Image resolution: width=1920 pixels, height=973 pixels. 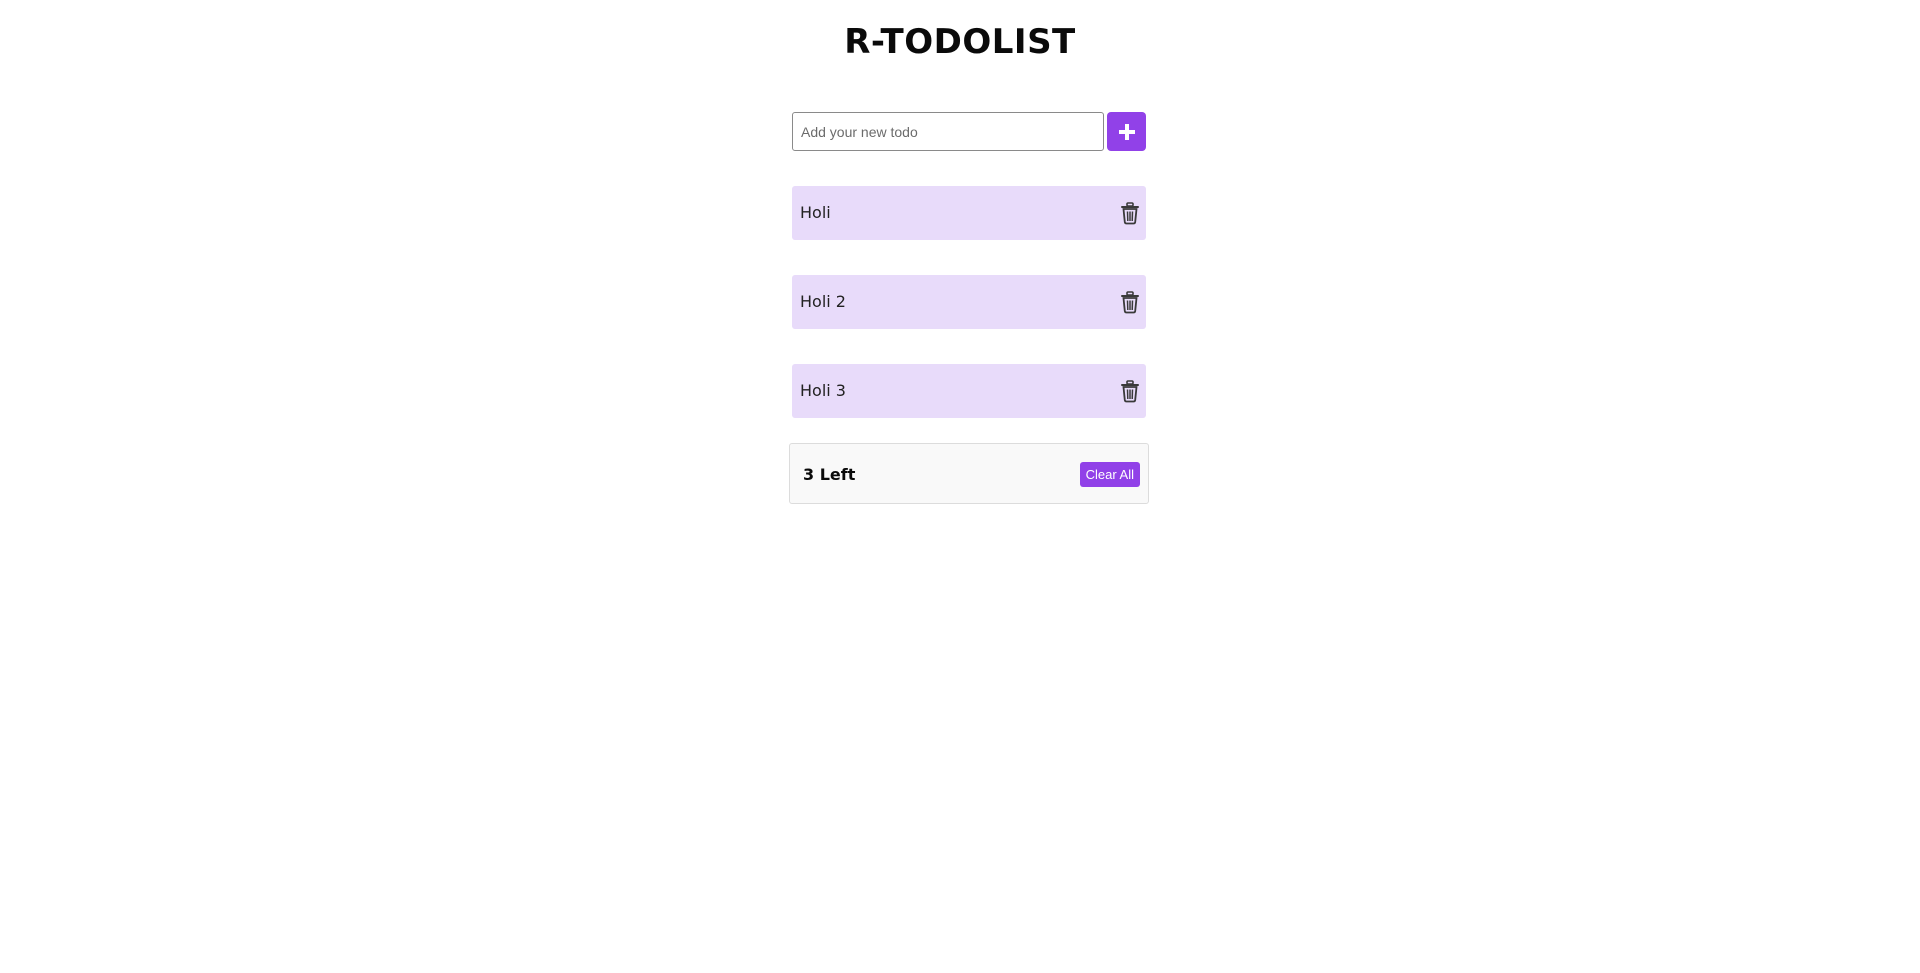 I want to click on clear-all-button: Clear All, so click(x=1109, y=474).